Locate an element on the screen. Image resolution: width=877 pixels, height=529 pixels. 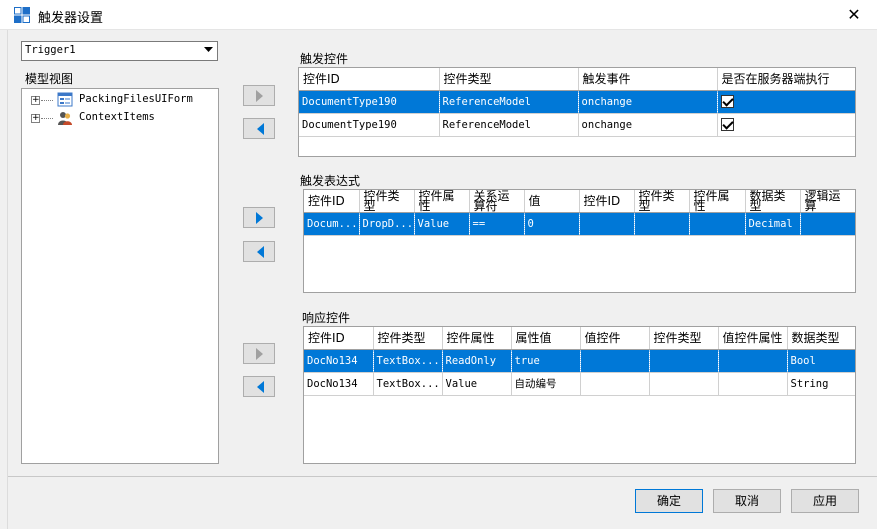
apply-button: 应用 is located at coordinates (825, 501).